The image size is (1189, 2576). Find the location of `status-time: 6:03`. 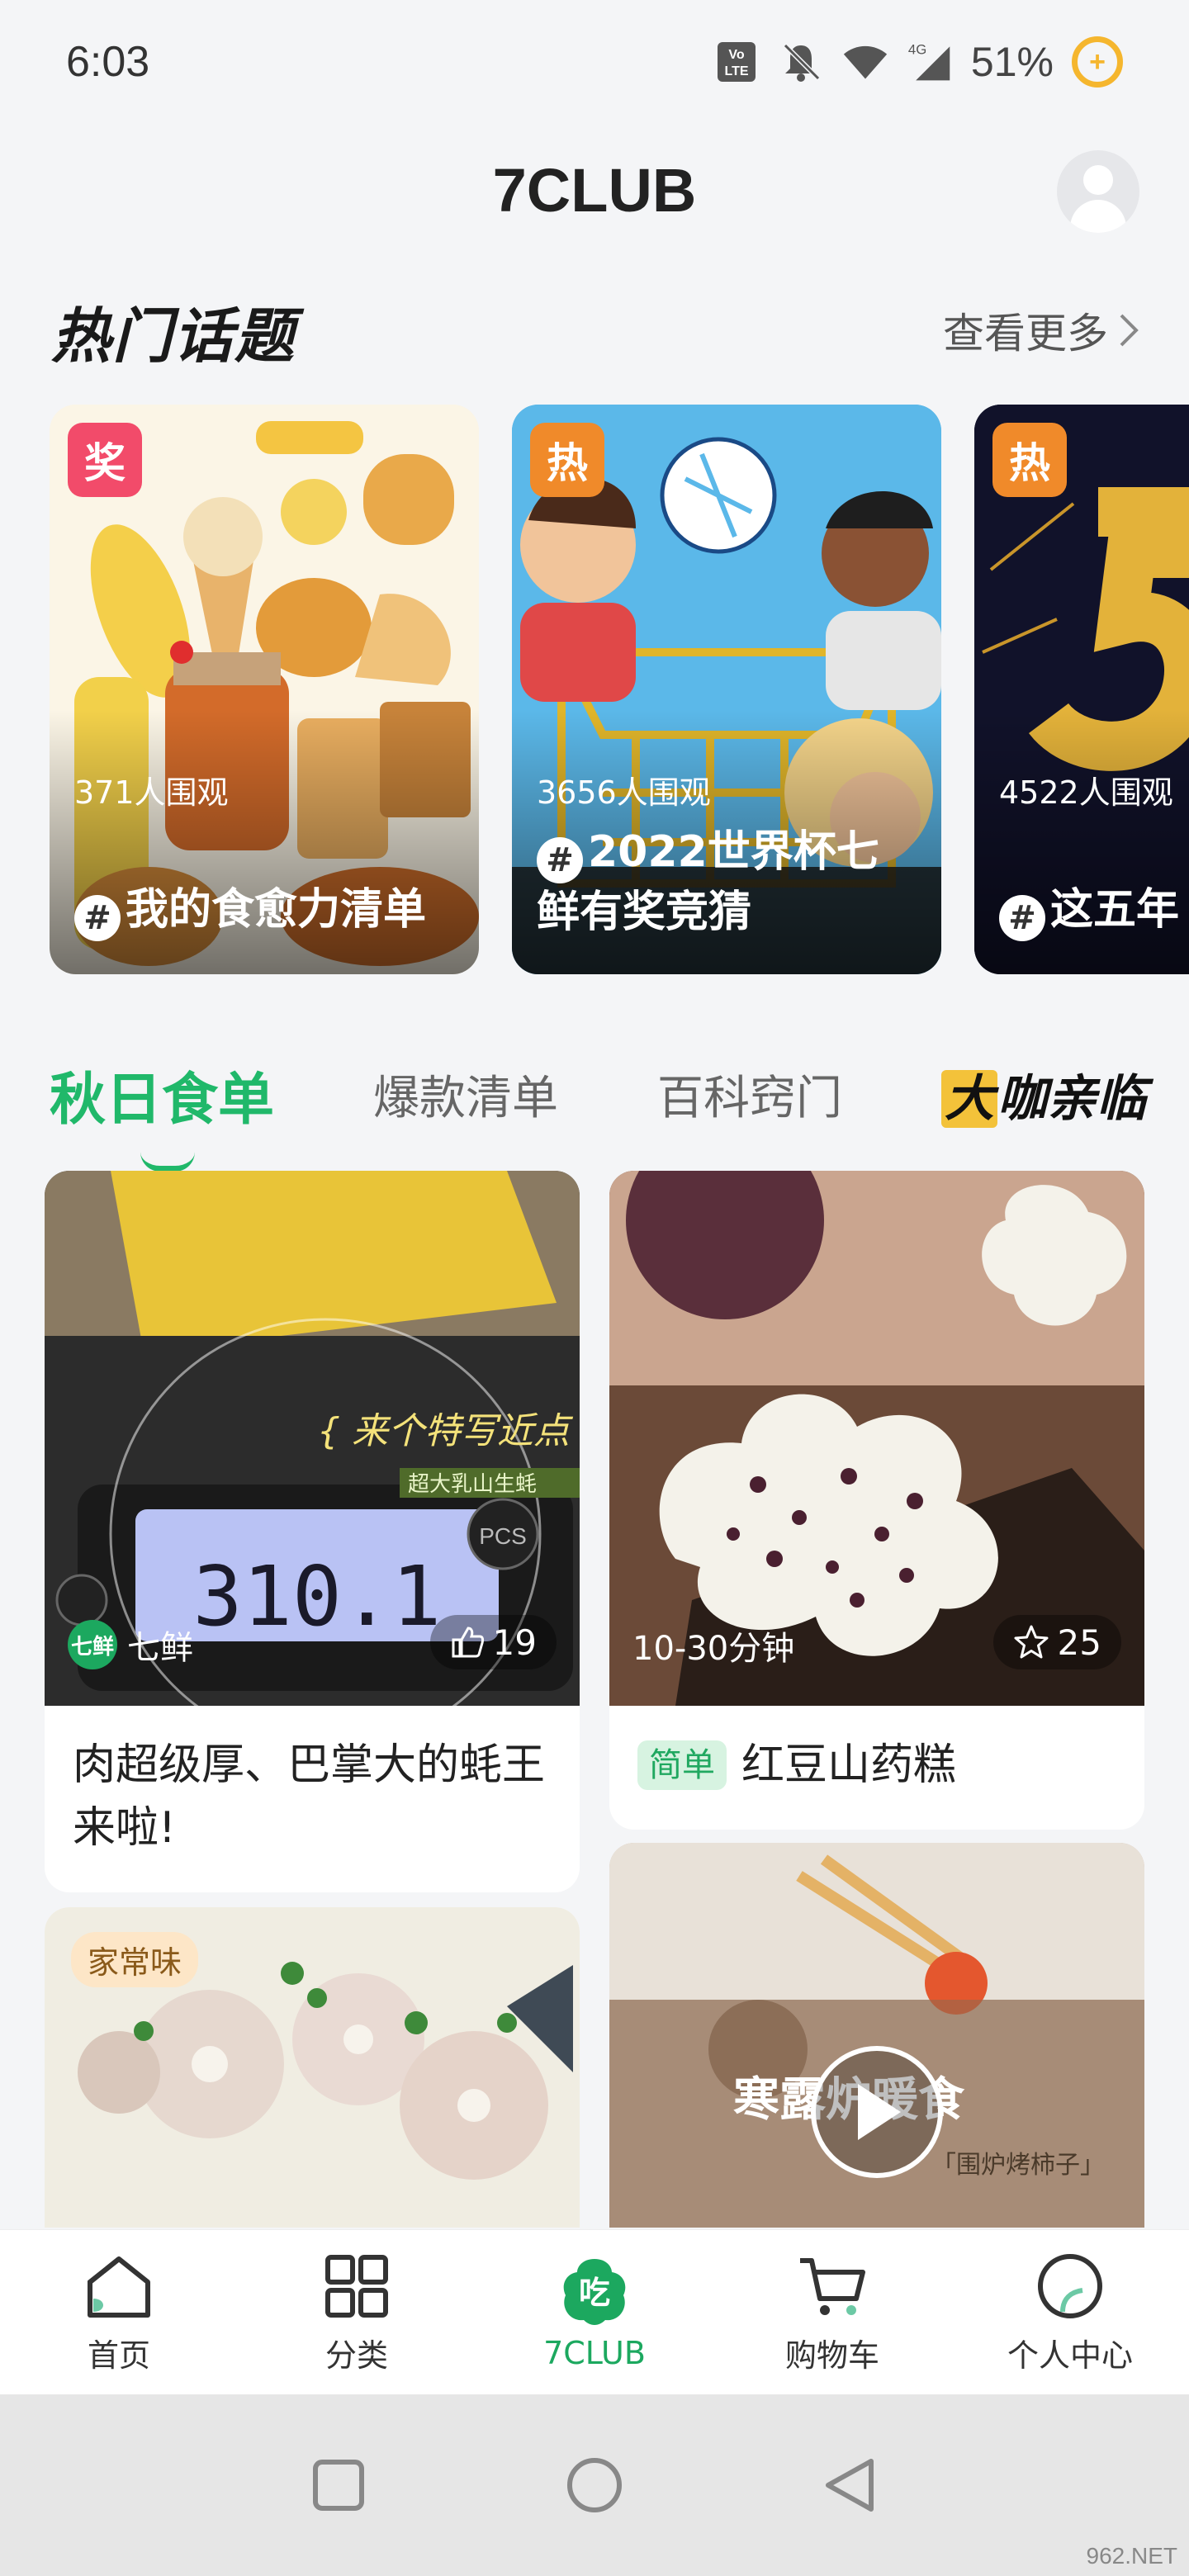

status-time: 6:03 is located at coordinates (108, 62).